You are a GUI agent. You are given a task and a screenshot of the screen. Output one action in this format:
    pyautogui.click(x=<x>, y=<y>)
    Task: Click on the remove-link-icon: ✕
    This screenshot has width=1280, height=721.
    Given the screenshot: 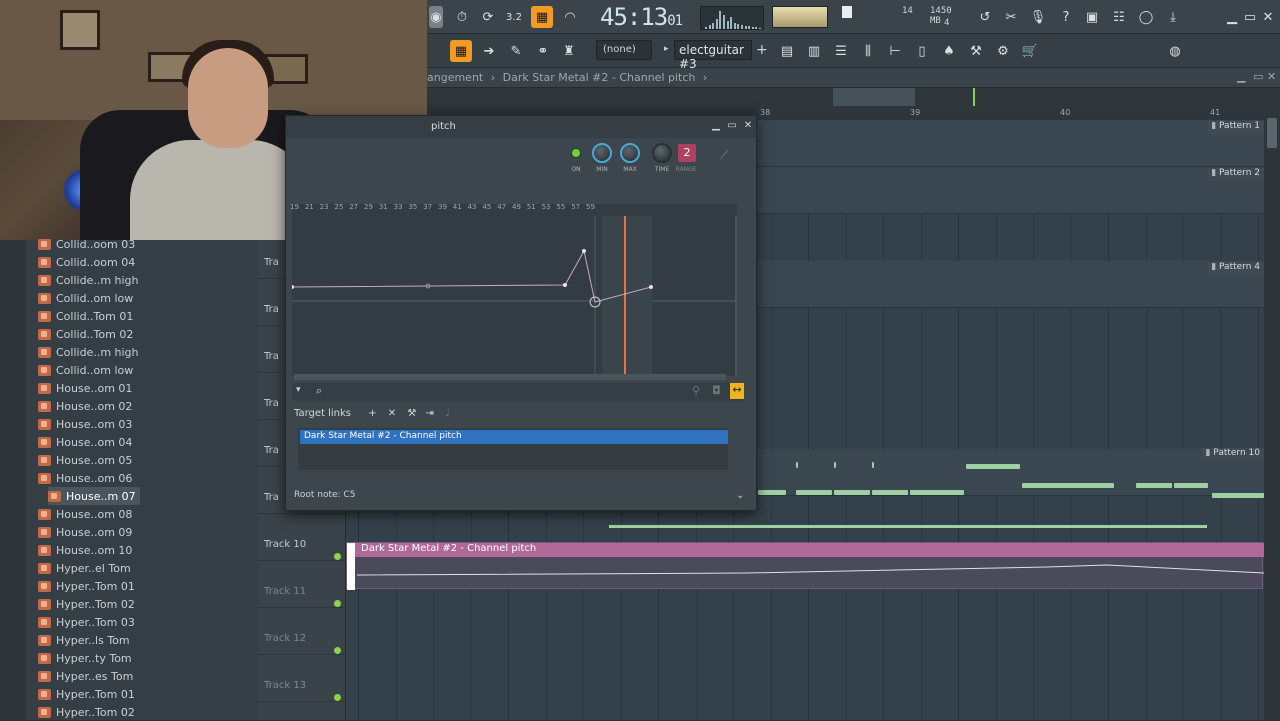 What is the action you would take?
    pyautogui.click(x=392, y=413)
    